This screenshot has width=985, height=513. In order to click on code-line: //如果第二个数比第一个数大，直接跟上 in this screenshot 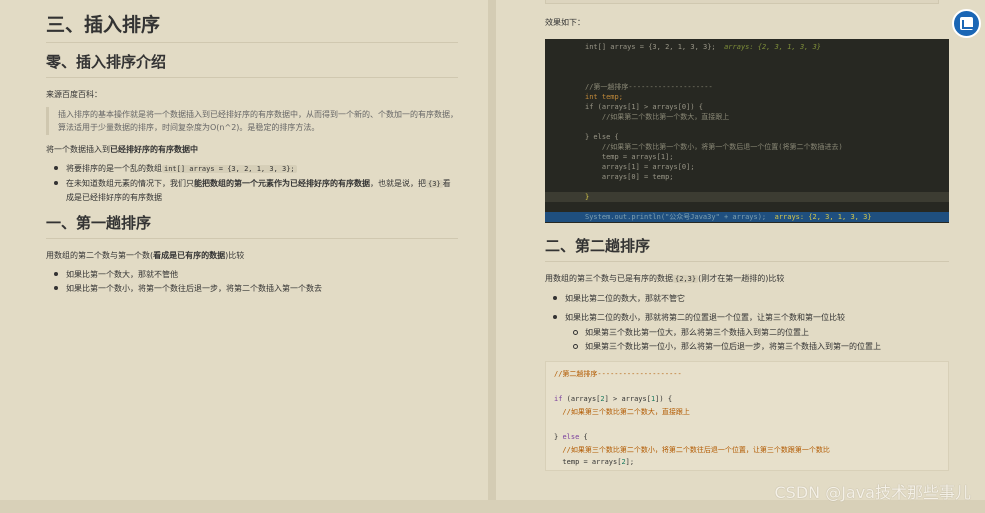, I will do `click(657, 117)`.